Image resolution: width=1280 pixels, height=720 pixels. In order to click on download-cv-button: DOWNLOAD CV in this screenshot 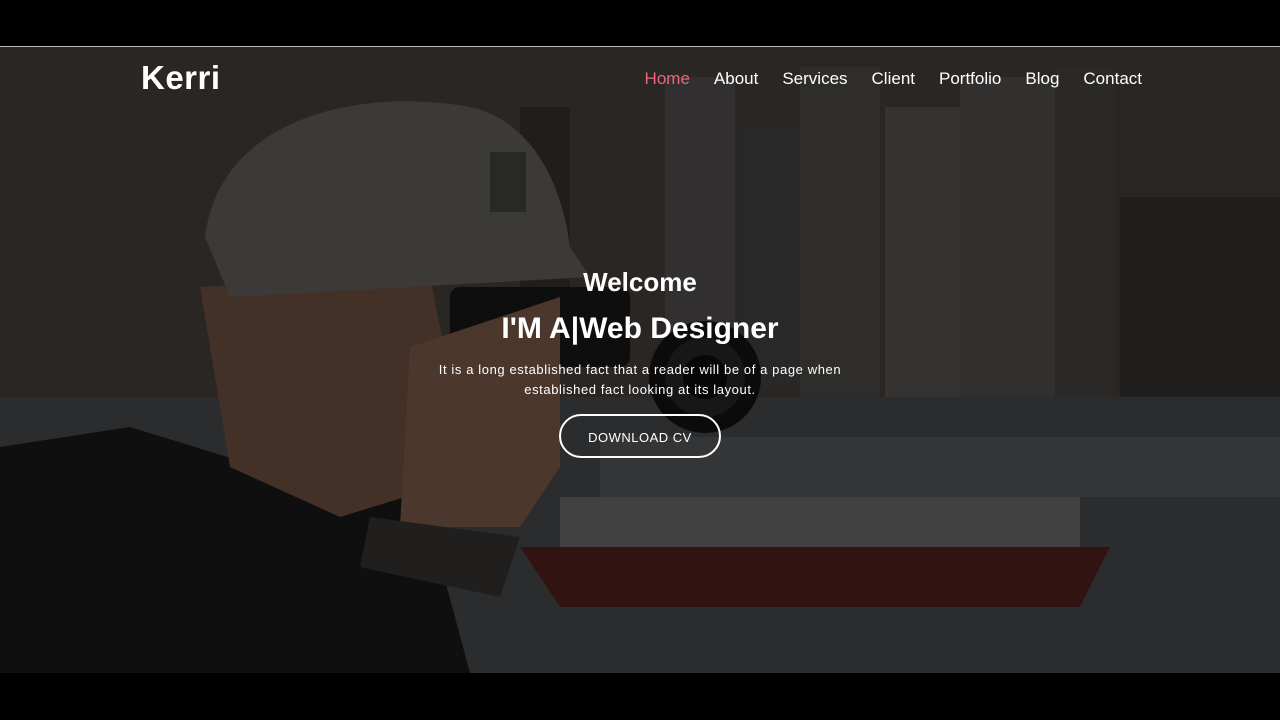, I will do `click(640, 436)`.